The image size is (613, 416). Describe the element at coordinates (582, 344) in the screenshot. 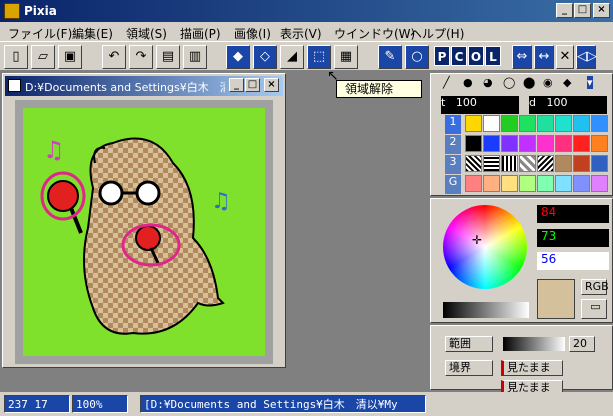

I see `range-value: 20` at that location.